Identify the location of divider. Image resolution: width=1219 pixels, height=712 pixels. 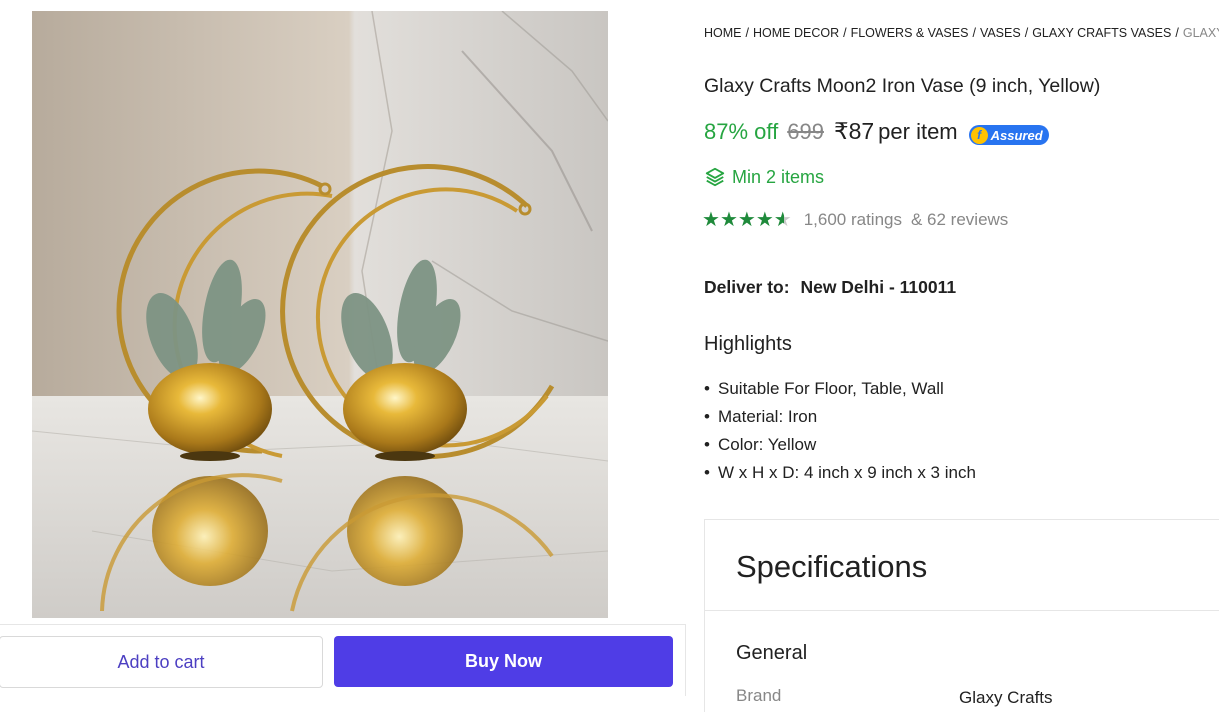
(962, 610).